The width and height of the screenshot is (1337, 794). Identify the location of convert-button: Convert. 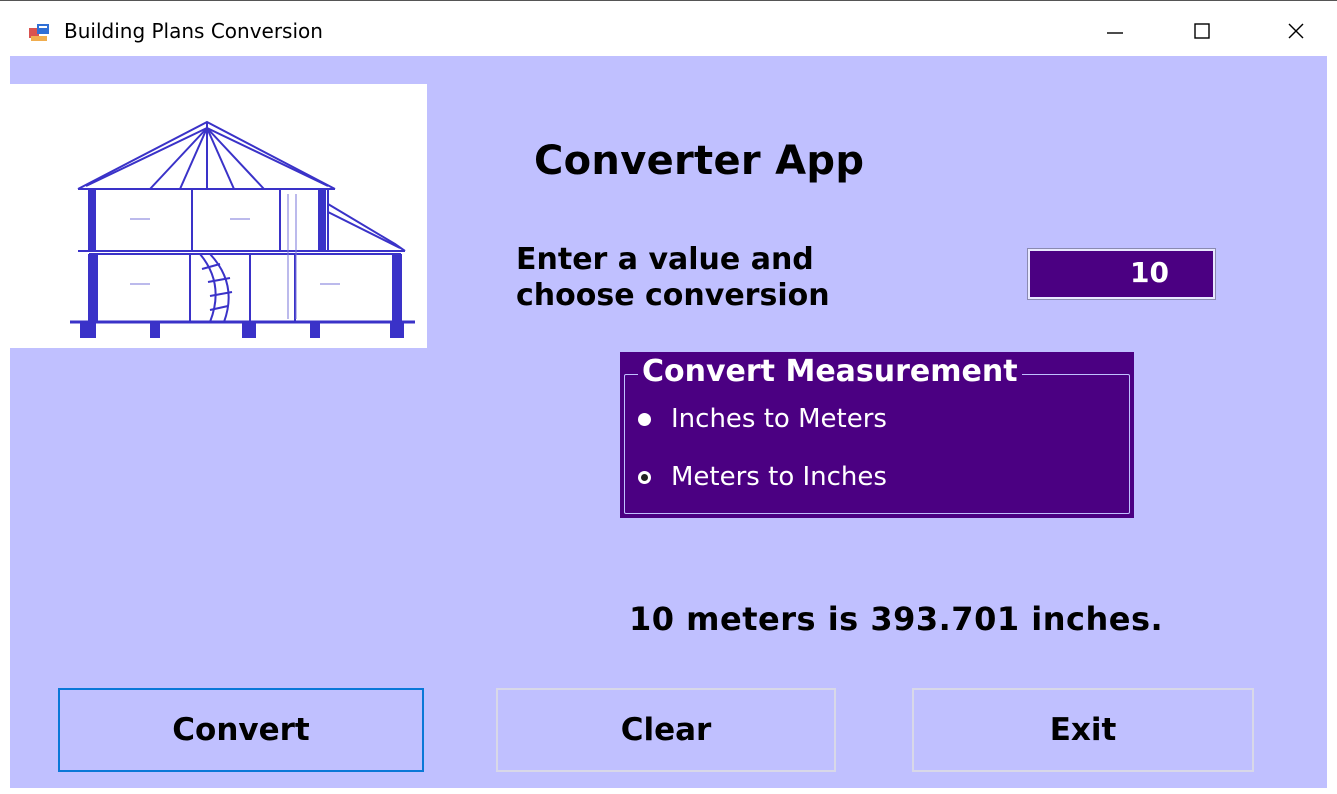
(241, 730).